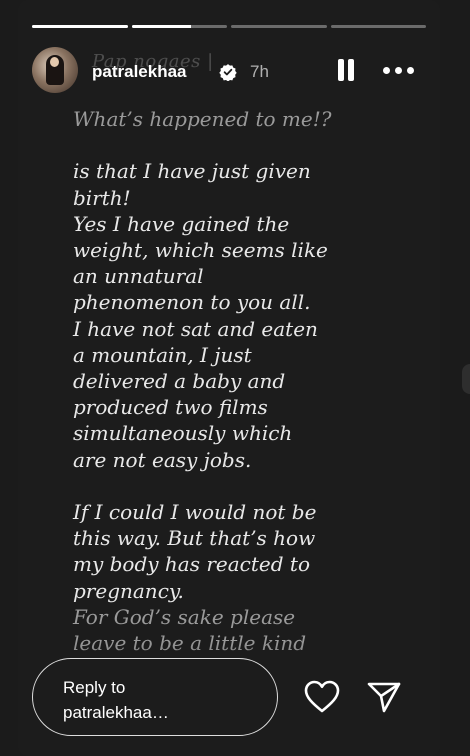  Describe the element at coordinates (229, 26) in the screenshot. I see `story-progress-bar` at that location.